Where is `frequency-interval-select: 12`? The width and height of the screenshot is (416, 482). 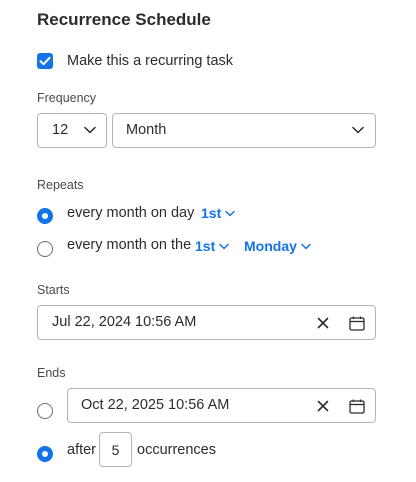
frequency-interval-select: 12 is located at coordinates (72, 130).